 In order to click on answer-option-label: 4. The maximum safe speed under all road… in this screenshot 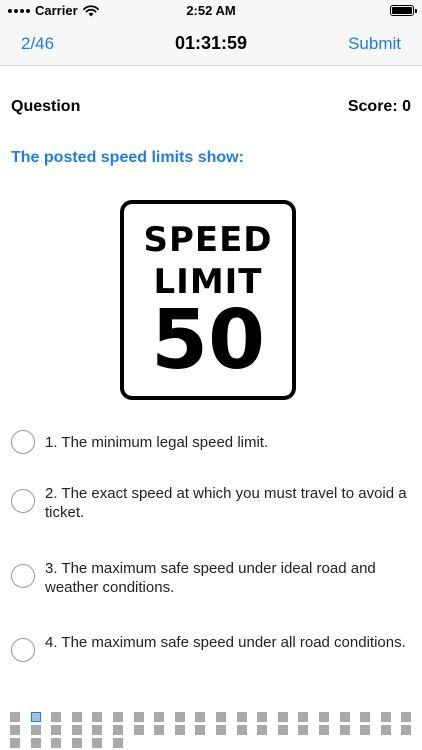, I will do `click(225, 642)`.